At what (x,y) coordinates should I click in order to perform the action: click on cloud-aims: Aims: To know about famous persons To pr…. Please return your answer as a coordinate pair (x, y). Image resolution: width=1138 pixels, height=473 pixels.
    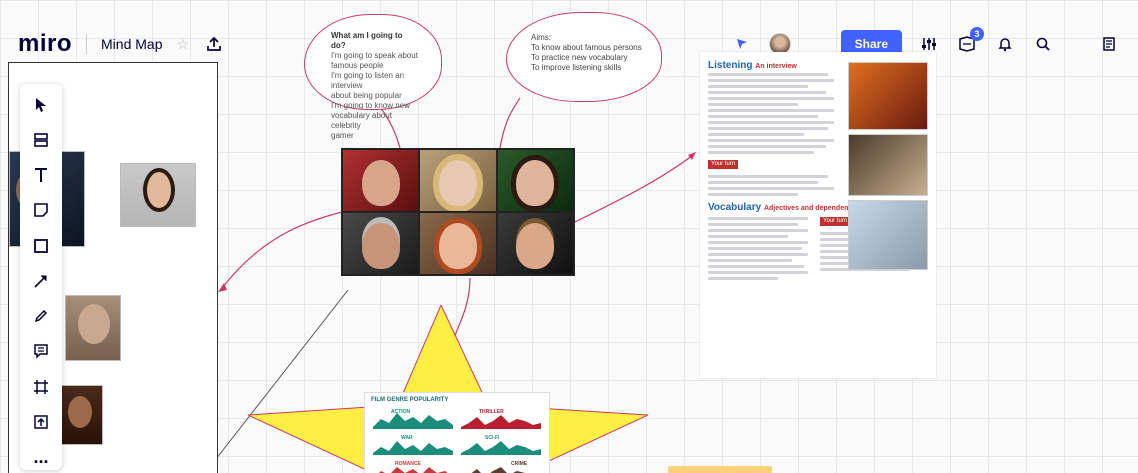
    Looking at the image, I should click on (584, 57).